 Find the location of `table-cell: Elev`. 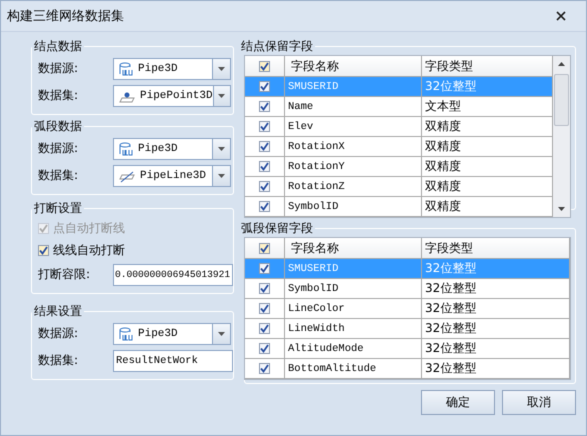

table-cell: Elev is located at coordinates (353, 126).